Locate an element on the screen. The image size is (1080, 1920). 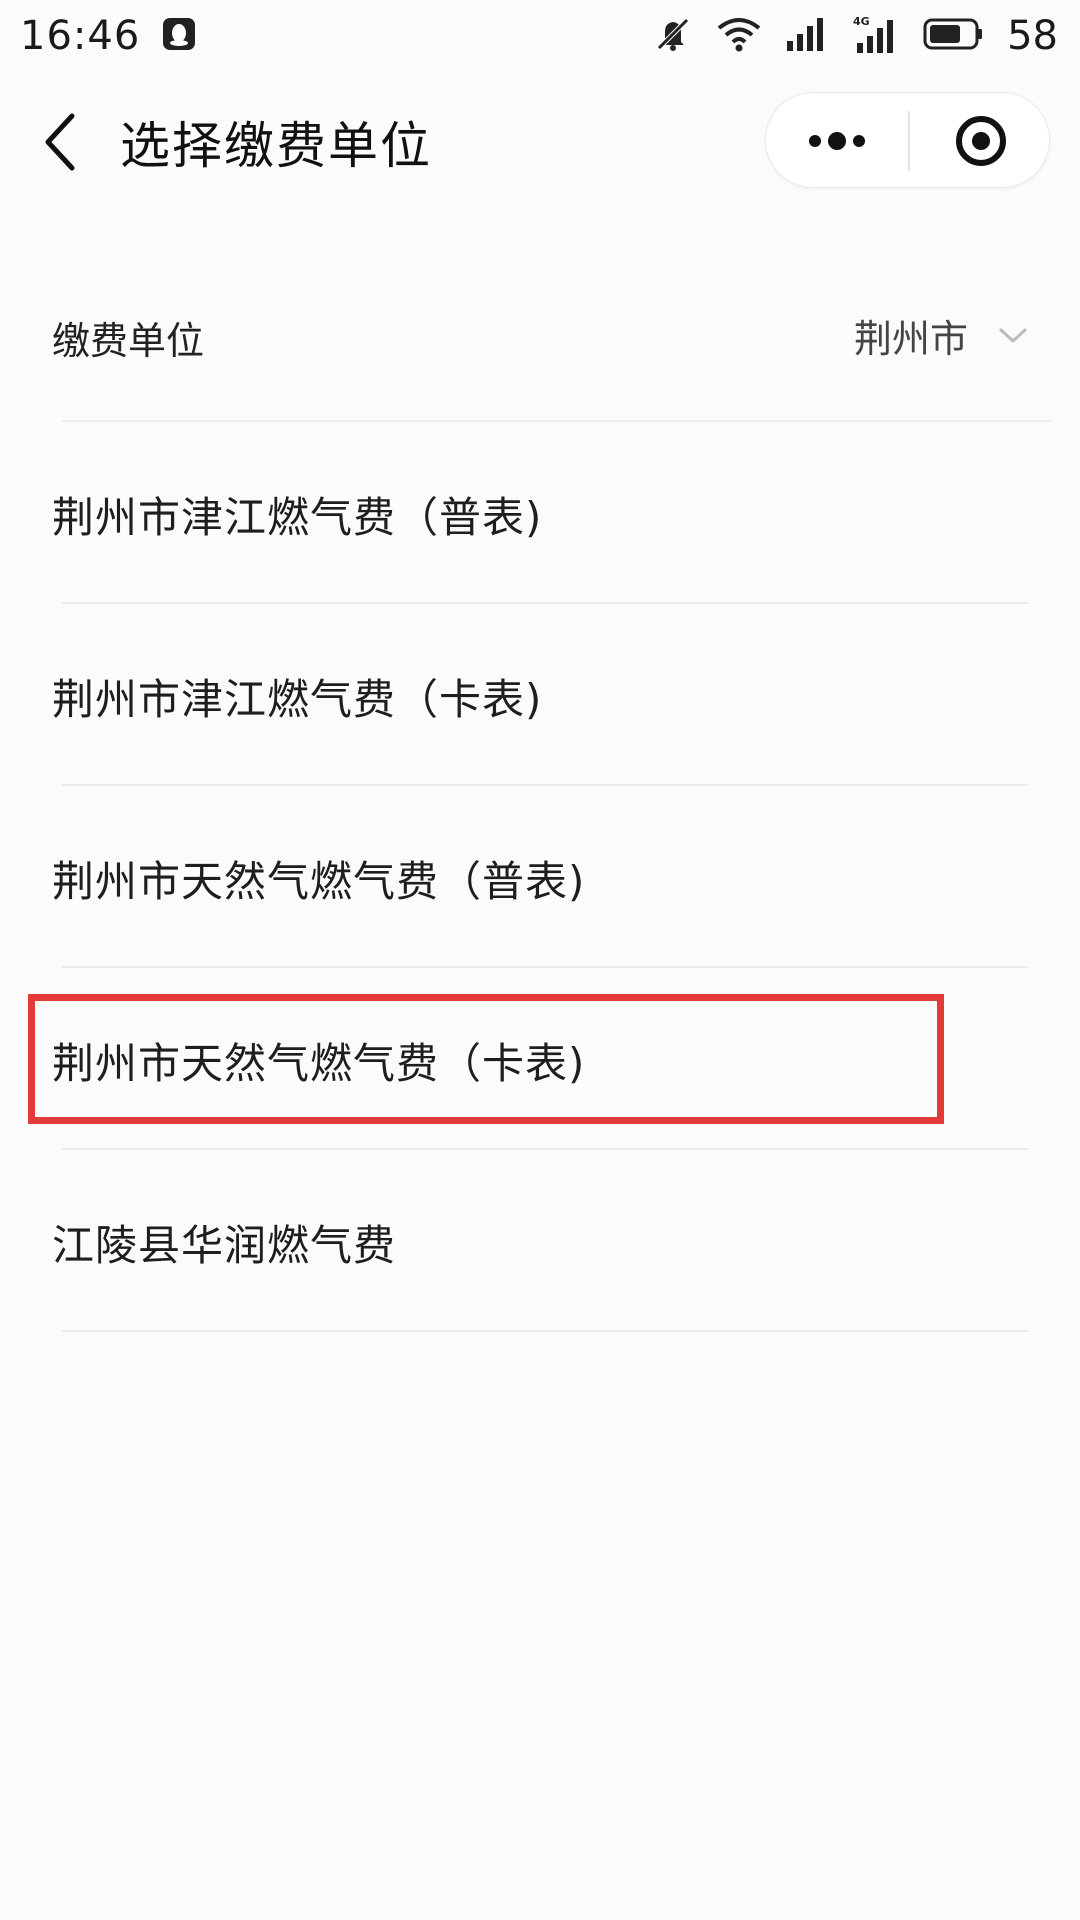
list-item-label: 荆州市津江燃气费（普表) is located at coordinates (297, 517).